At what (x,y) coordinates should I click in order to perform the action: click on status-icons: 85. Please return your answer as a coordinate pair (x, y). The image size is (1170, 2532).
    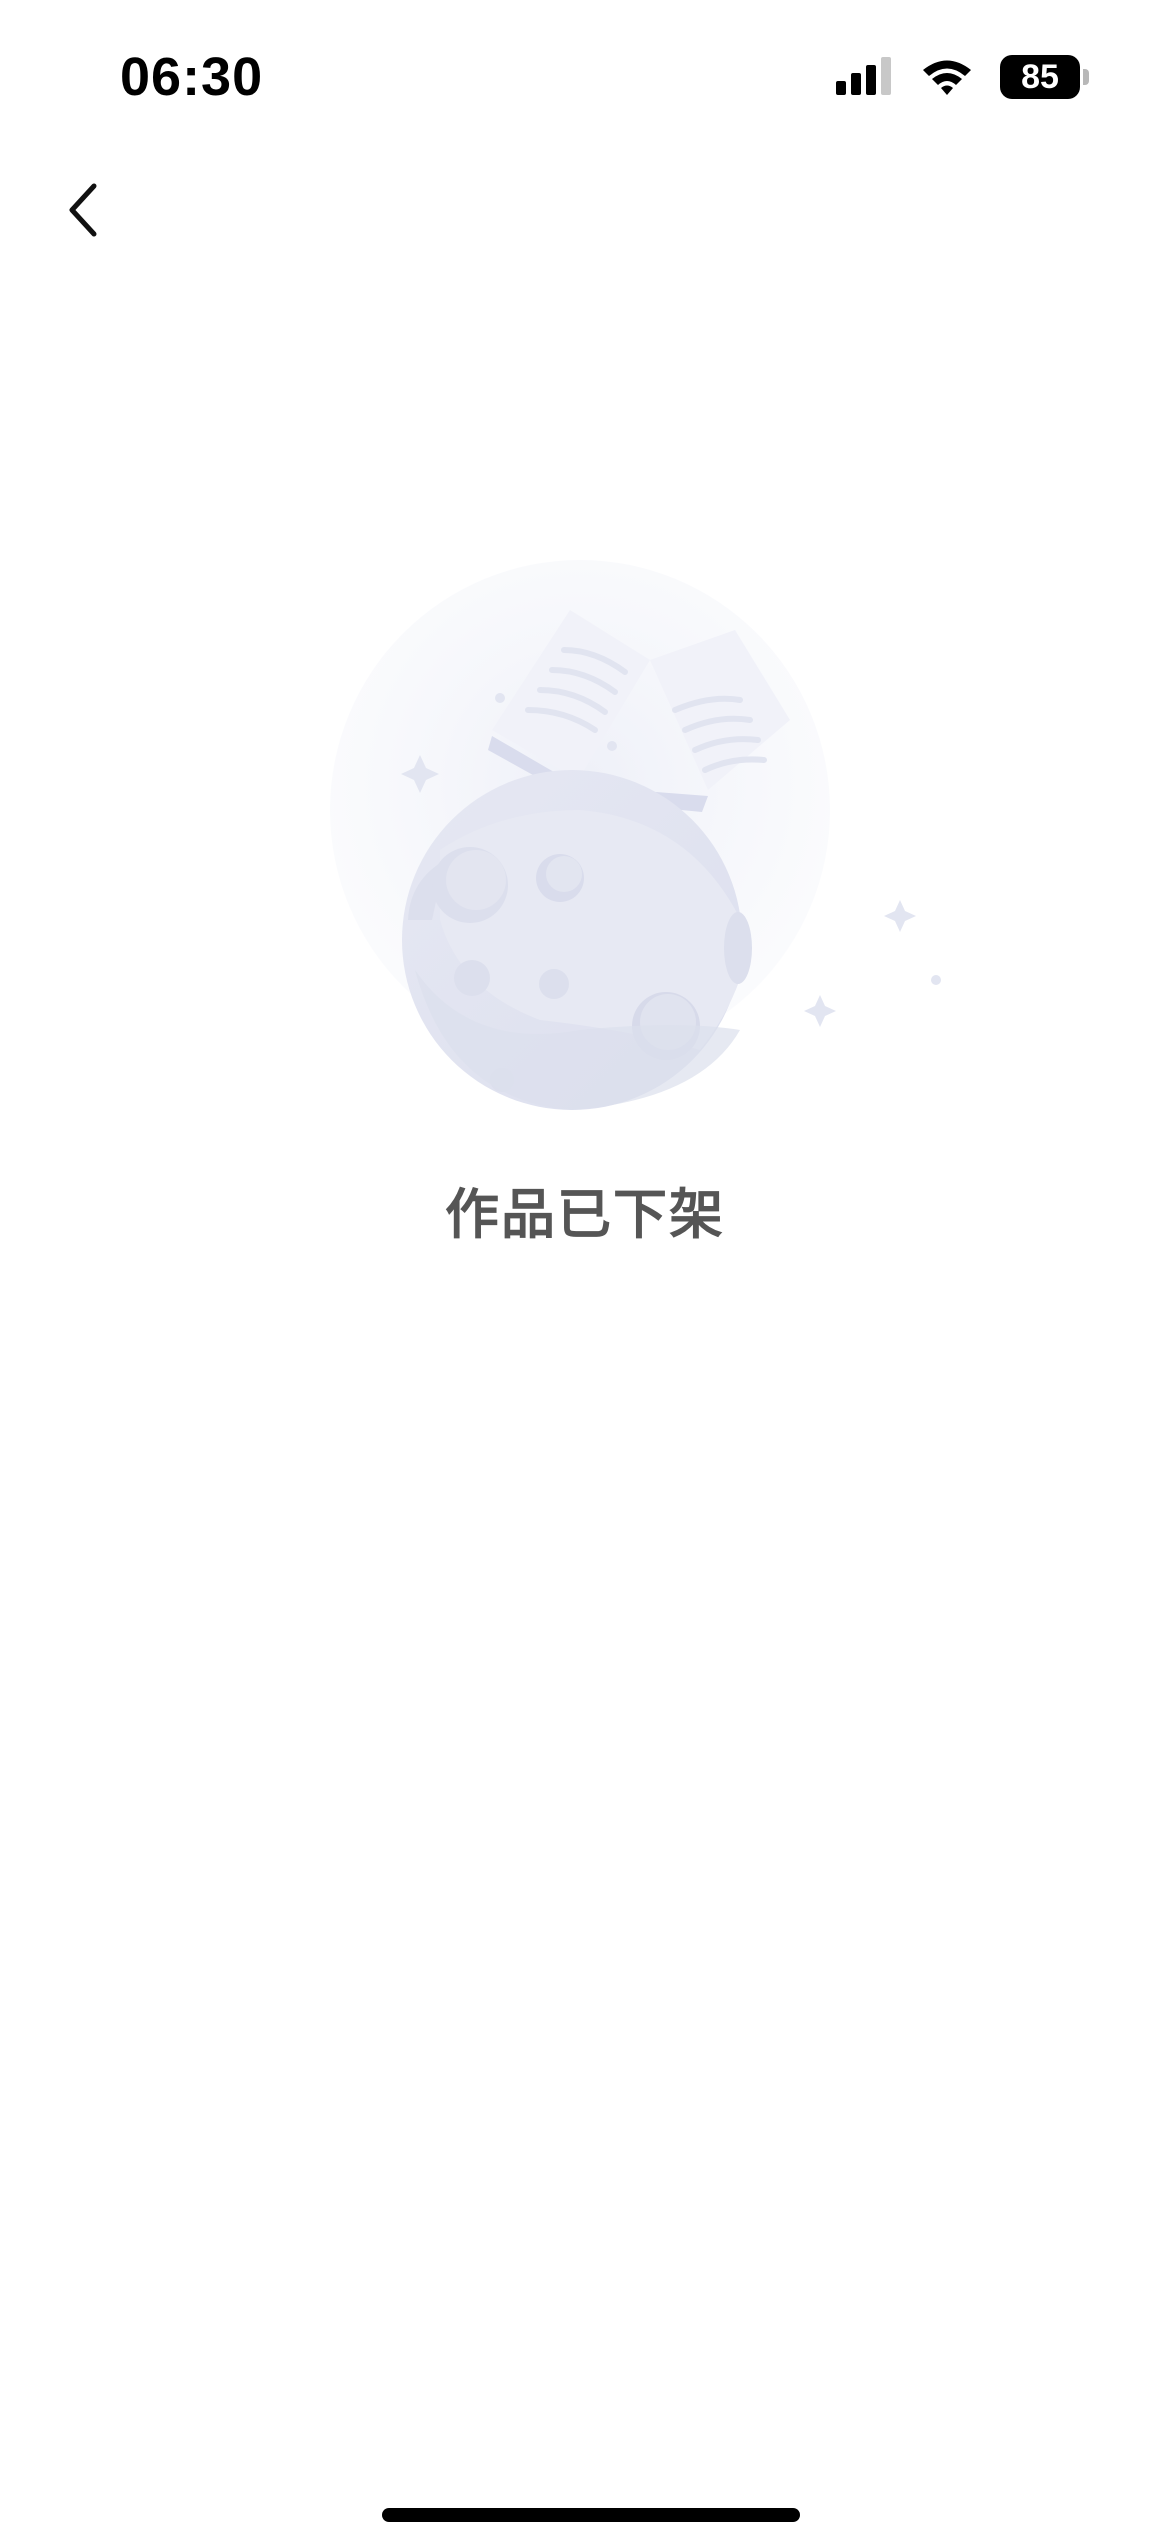
    Looking at the image, I should click on (963, 77).